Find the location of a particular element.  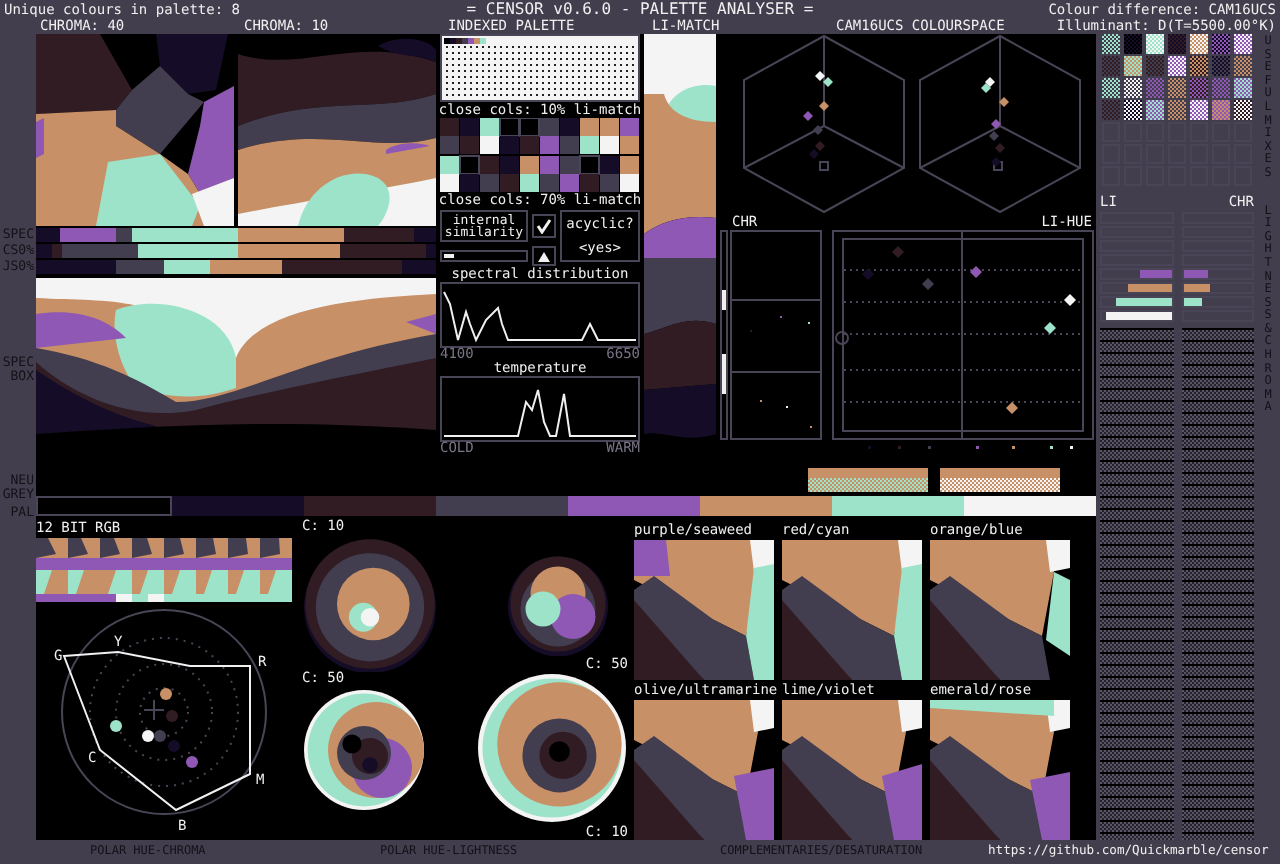

triangle-button is located at coordinates (544, 256).